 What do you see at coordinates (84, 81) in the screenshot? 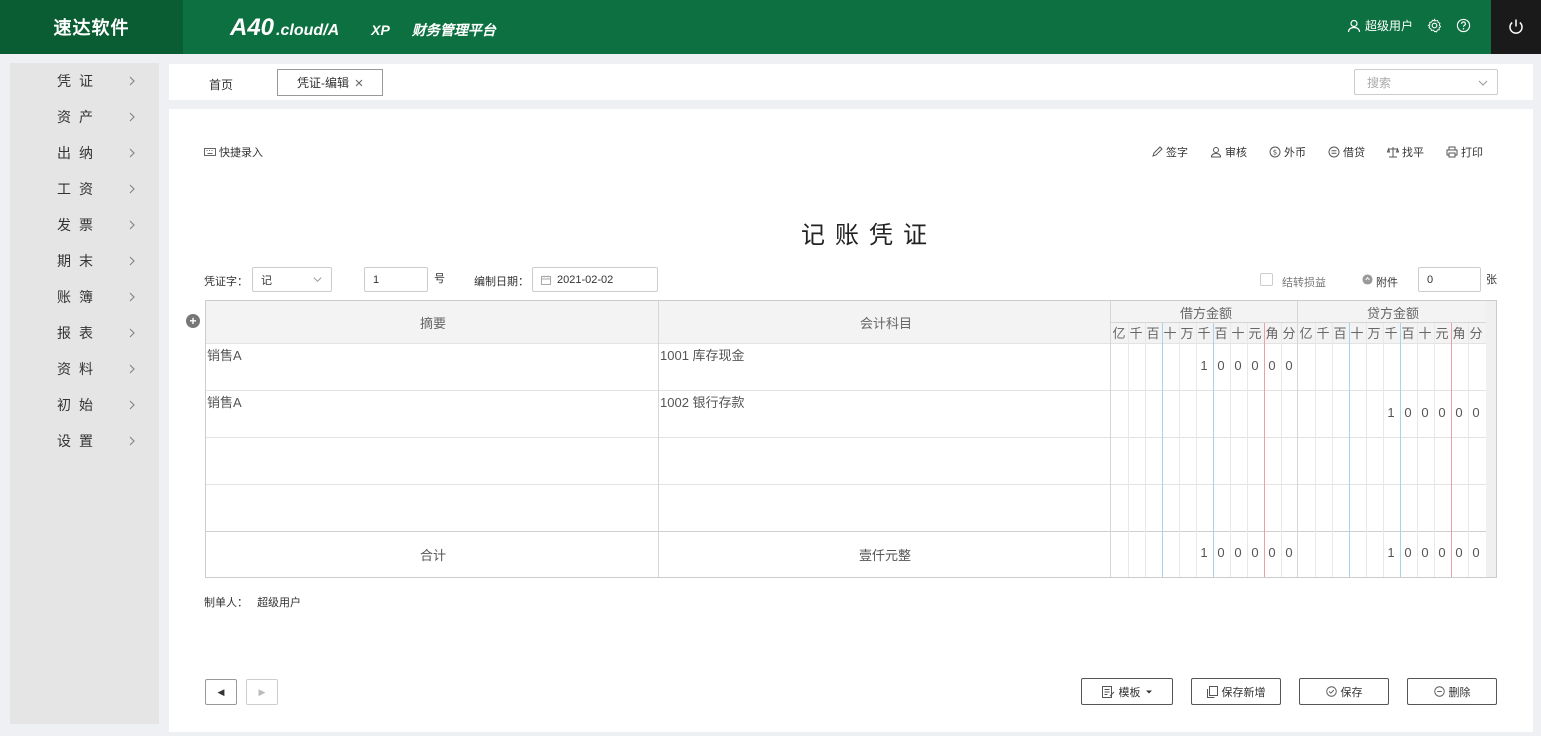
I see `sidebar-item-voucher: 凭证` at bounding box center [84, 81].